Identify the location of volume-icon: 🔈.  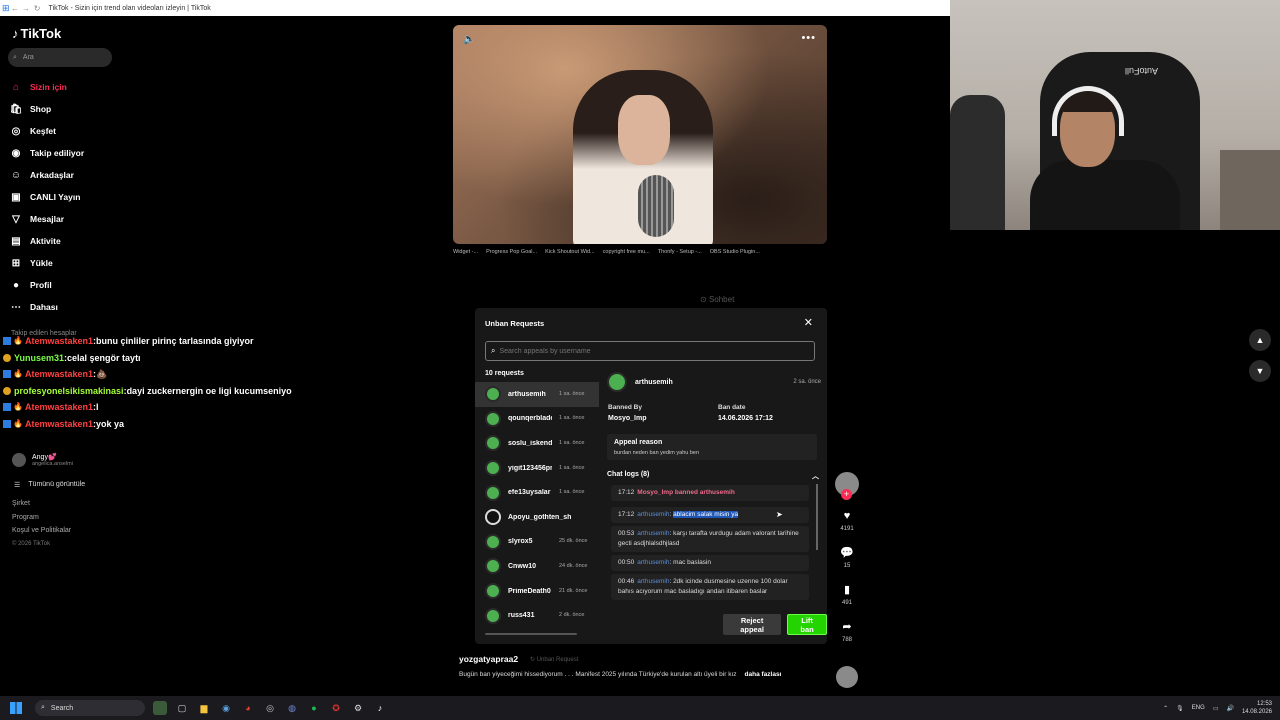
(469, 39).